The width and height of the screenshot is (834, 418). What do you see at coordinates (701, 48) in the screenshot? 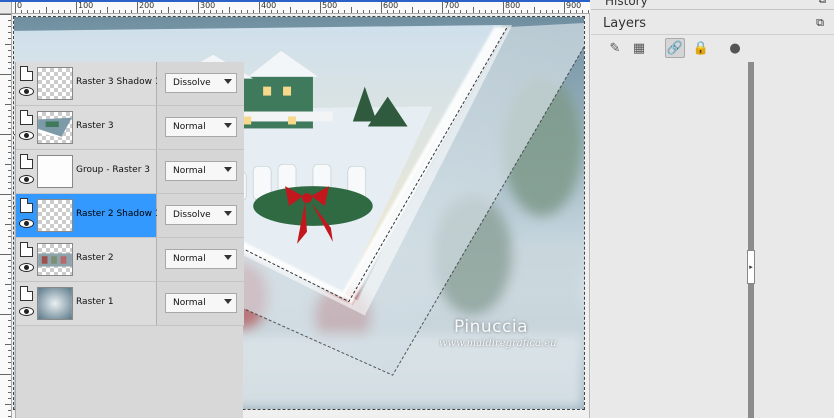
I see `lock-icon: 🔒` at bounding box center [701, 48].